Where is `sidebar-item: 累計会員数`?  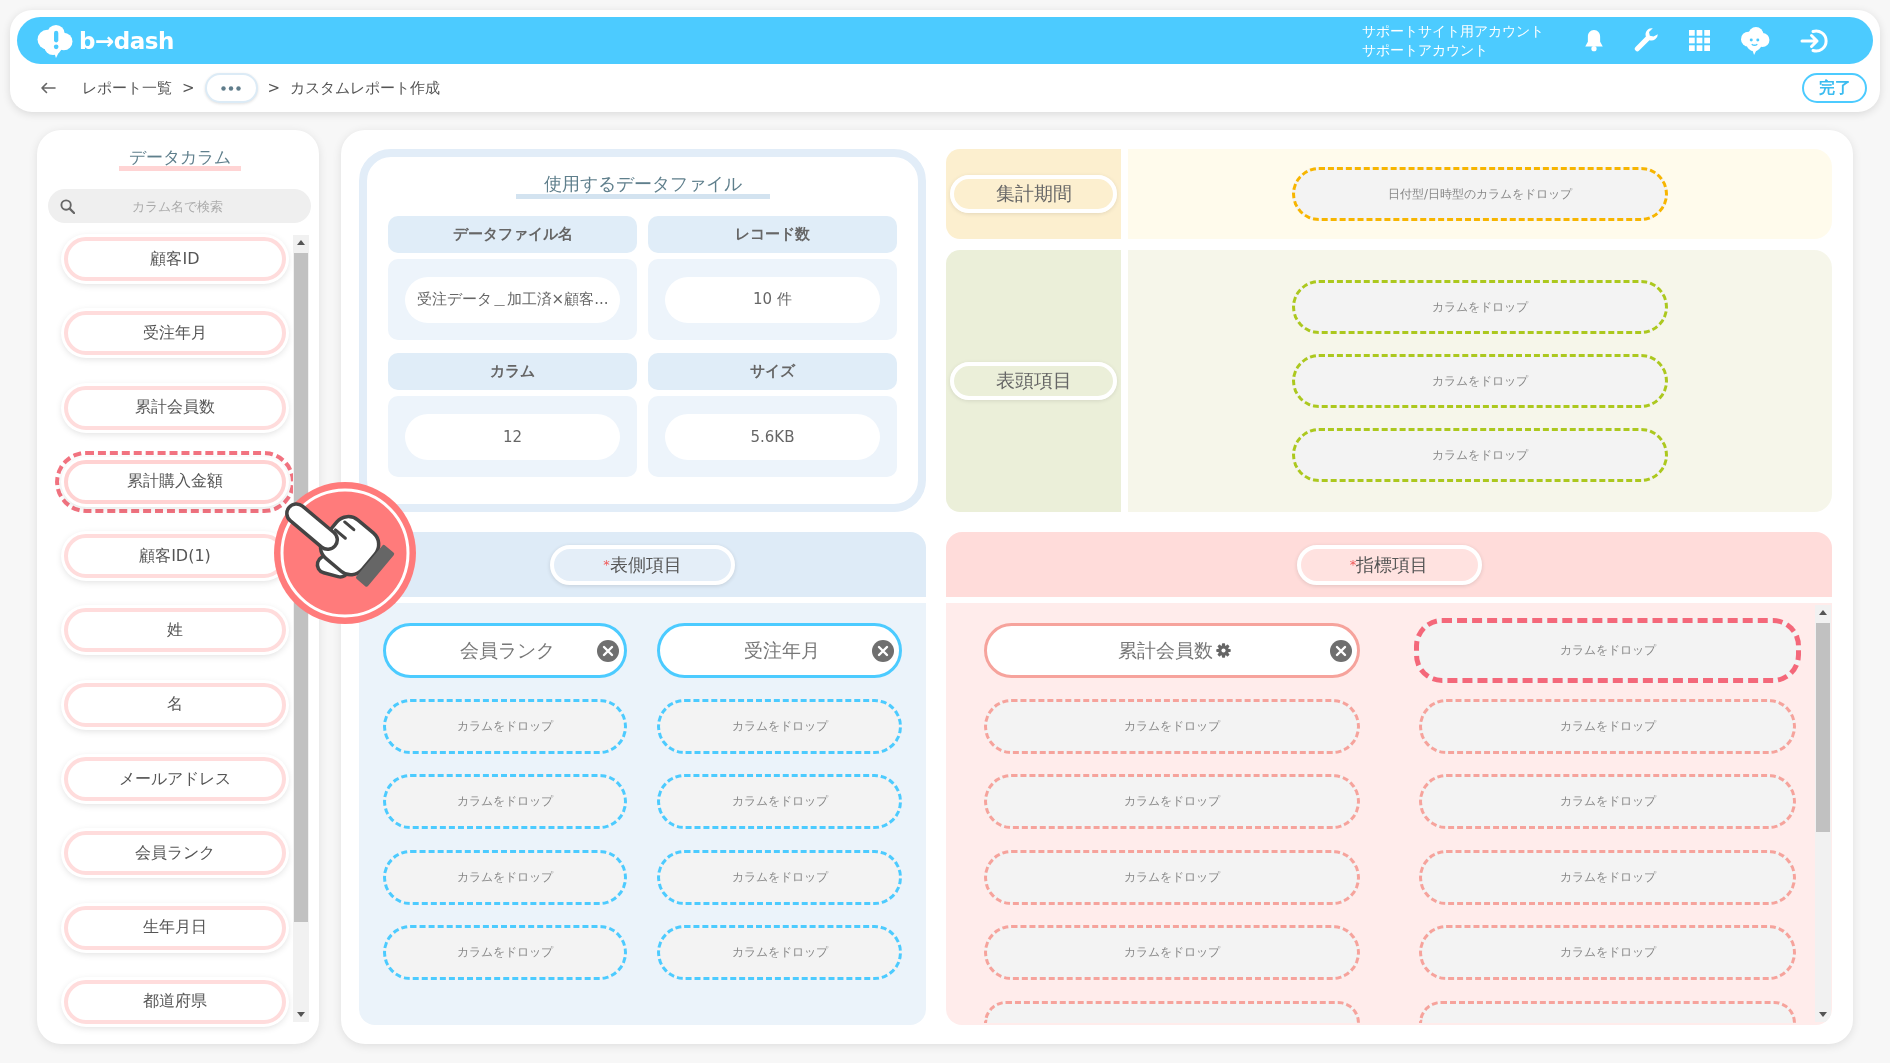
sidebar-item: 累計会員数 is located at coordinates (175, 407).